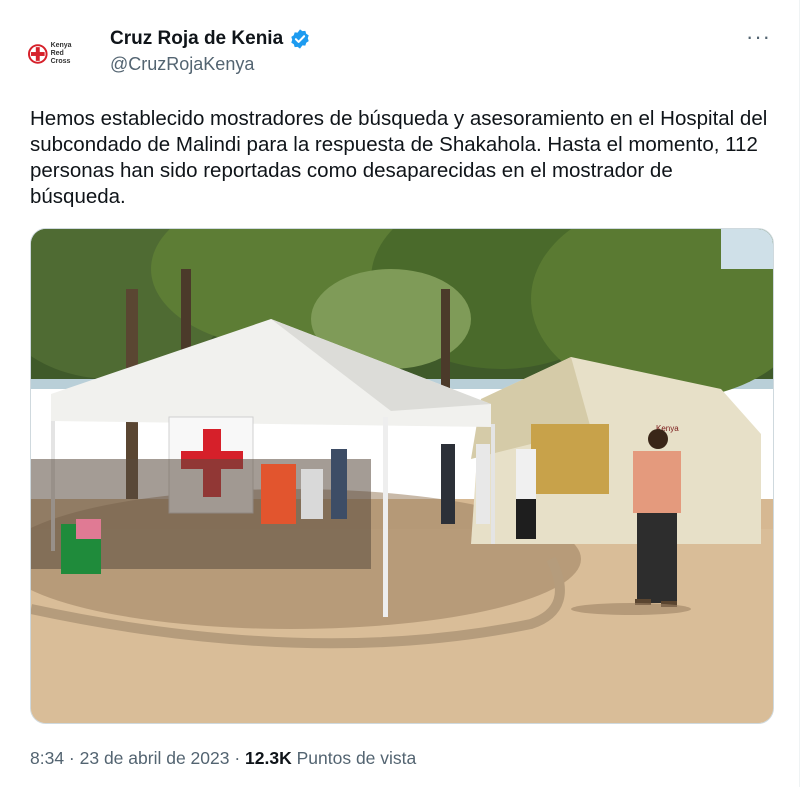 The height and width of the screenshot is (787, 800). I want to click on tweet-date: 23 de abril de 2023, so click(155, 758).